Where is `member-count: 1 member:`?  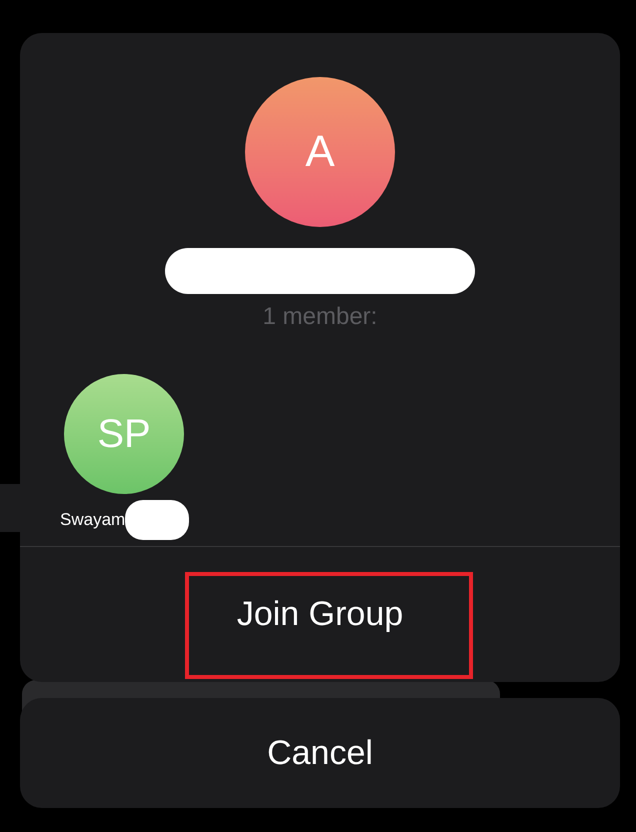
member-count: 1 member: is located at coordinates (320, 317).